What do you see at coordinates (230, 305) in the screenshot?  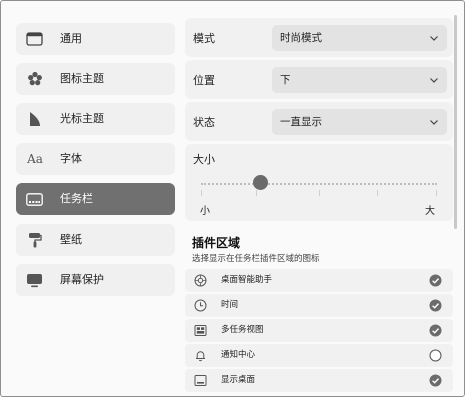 I see `plugin-label: 时间` at bounding box center [230, 305].